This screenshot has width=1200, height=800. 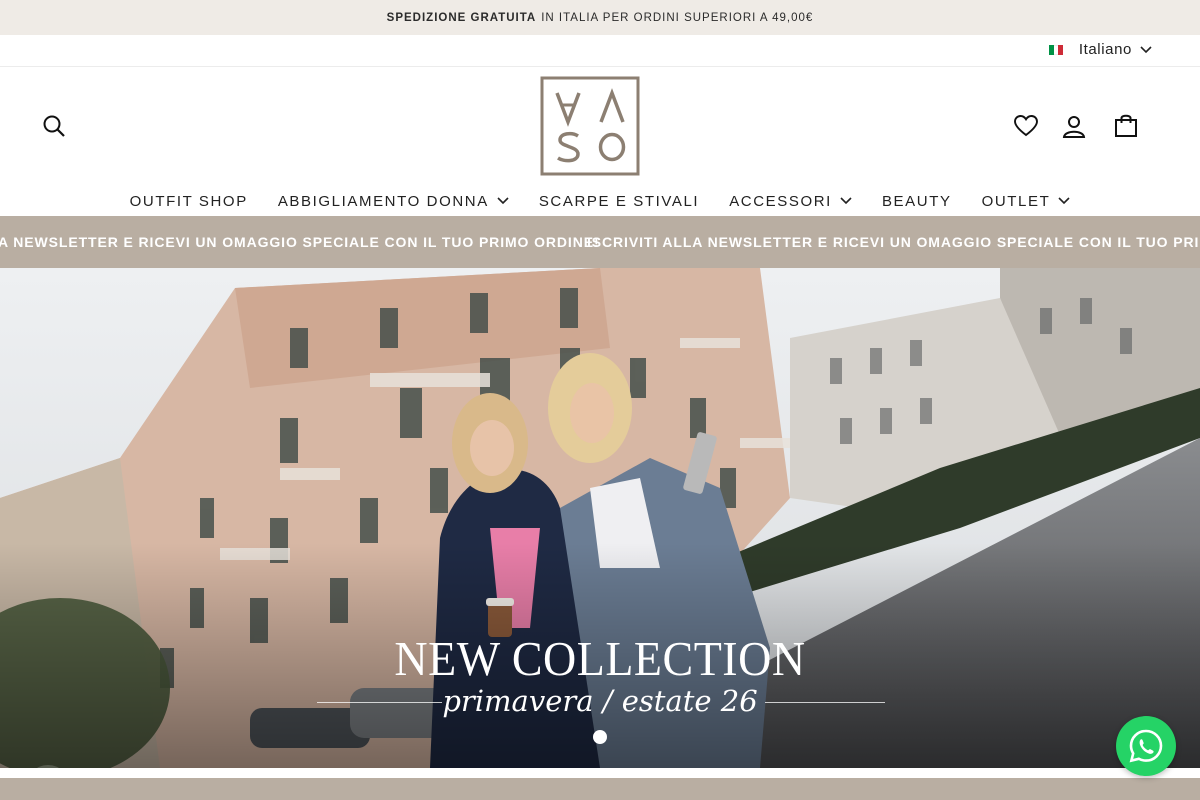 I want to click on announcement-text: IN ITALIA PER ORDINI SUPERIORI A 49,00€, so click(x=677, y=17).